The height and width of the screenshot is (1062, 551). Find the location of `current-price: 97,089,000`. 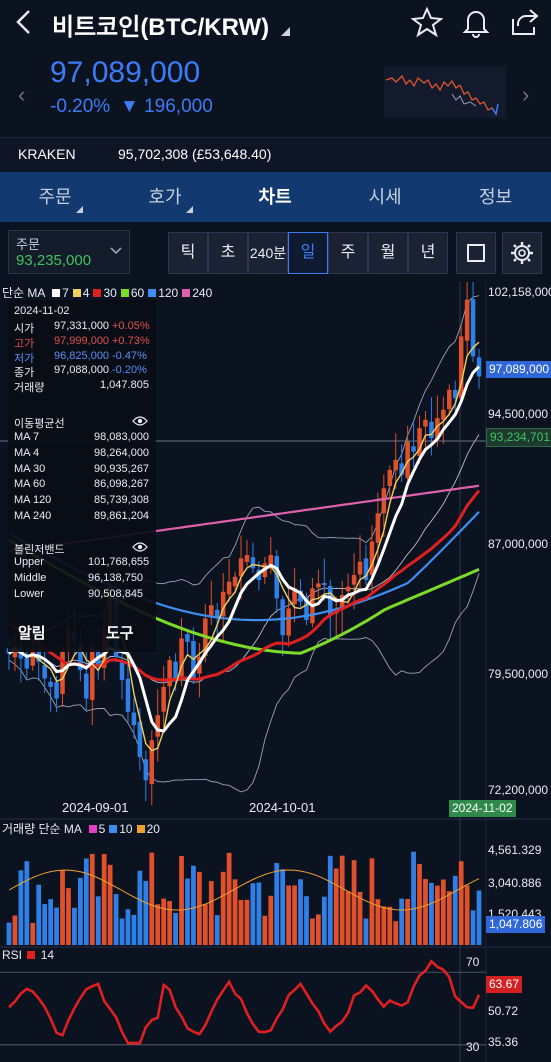

current-price: 97,089,000 is located at coordinates (125, 72).